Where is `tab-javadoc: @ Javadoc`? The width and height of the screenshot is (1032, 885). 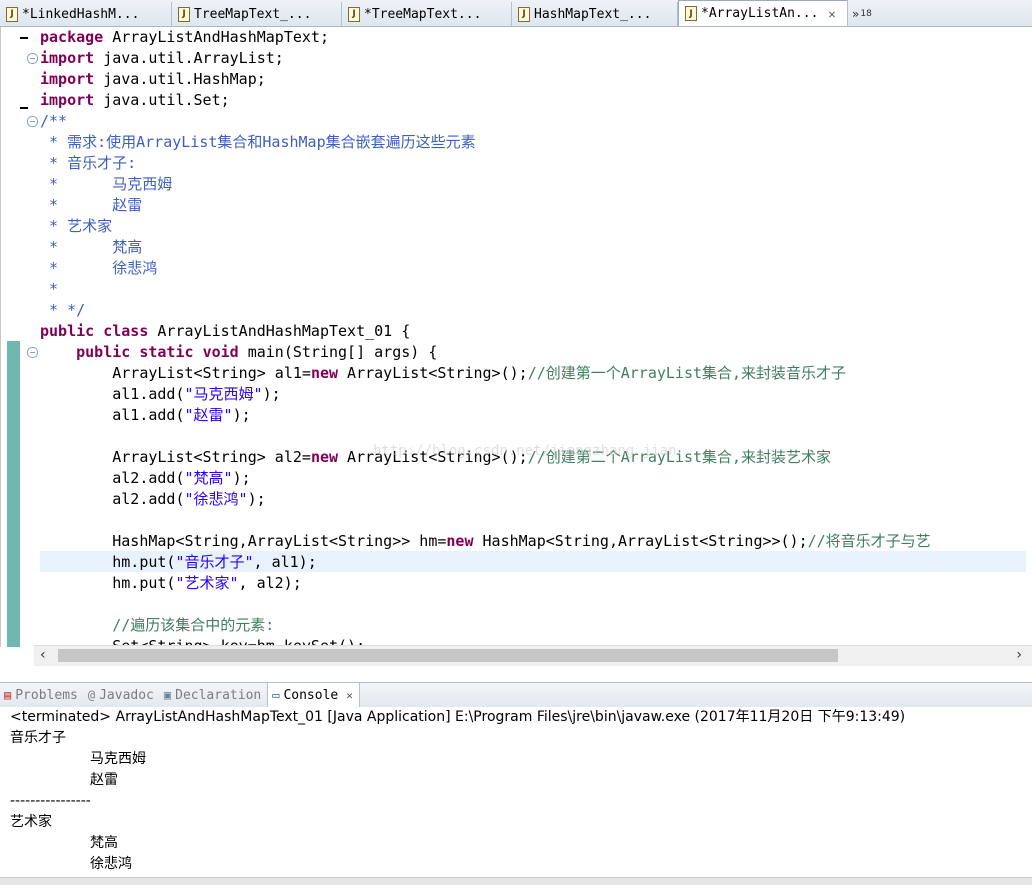
tab-javadoc: @ Javadoc is located at coordinates (122, 695).